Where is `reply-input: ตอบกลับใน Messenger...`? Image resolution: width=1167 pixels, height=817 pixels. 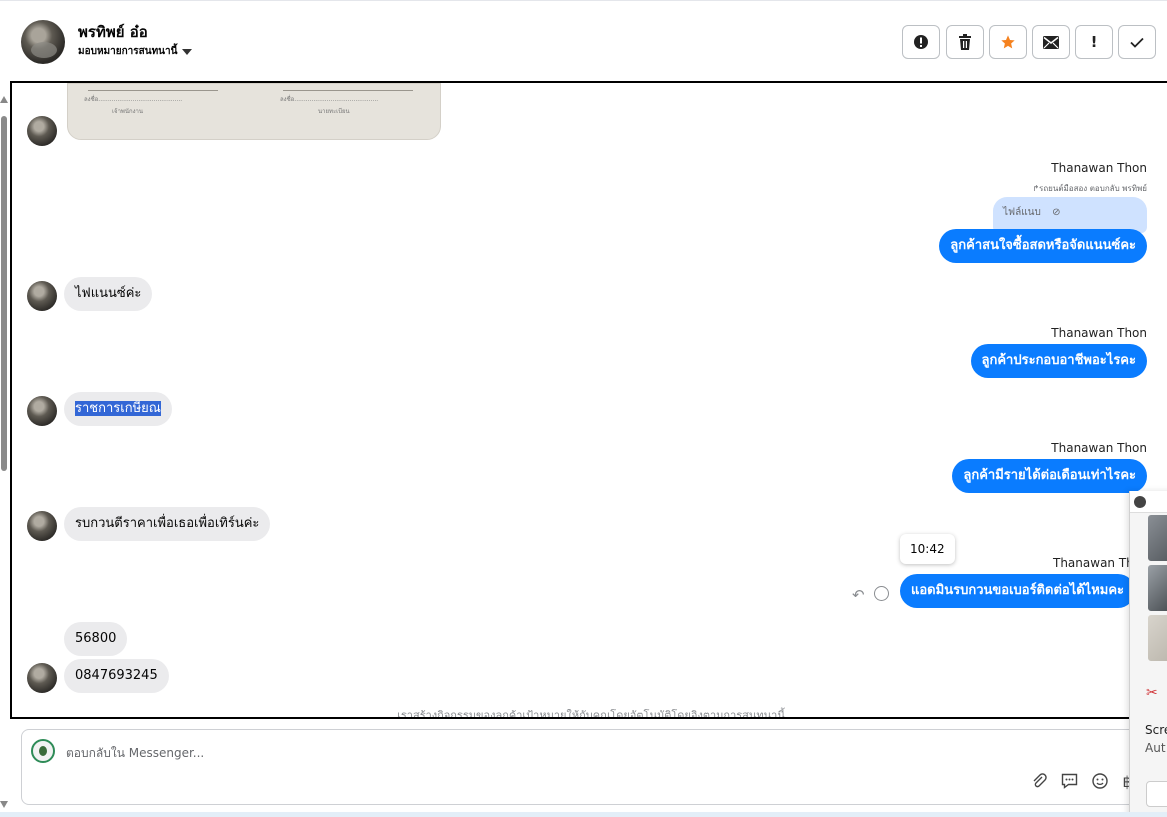
reply-input: ตอบกลับใน Messenger... is located at coordinates (135, 753).